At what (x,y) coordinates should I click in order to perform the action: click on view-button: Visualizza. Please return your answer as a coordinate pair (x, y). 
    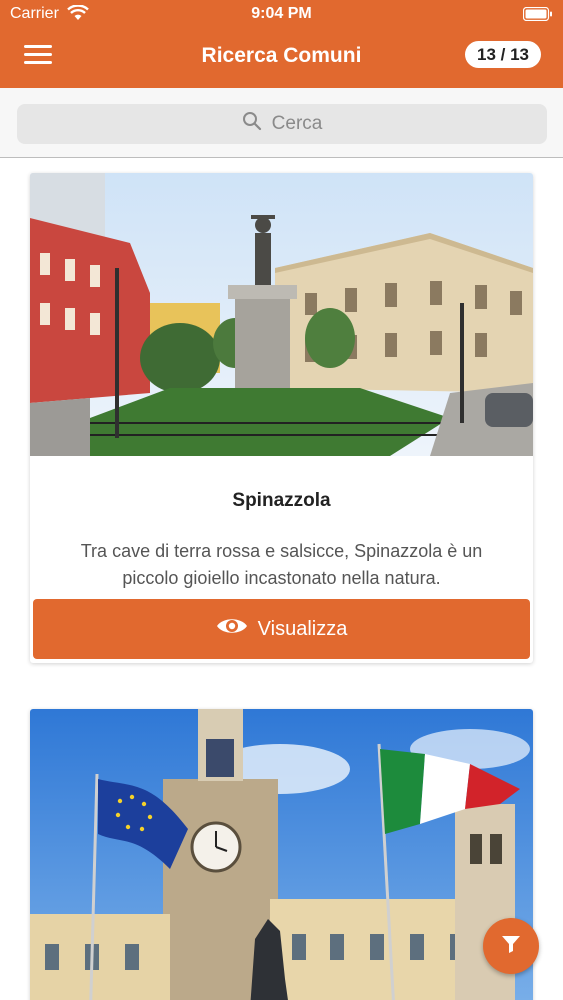
    Looking at the image, I should click on (281, 629).